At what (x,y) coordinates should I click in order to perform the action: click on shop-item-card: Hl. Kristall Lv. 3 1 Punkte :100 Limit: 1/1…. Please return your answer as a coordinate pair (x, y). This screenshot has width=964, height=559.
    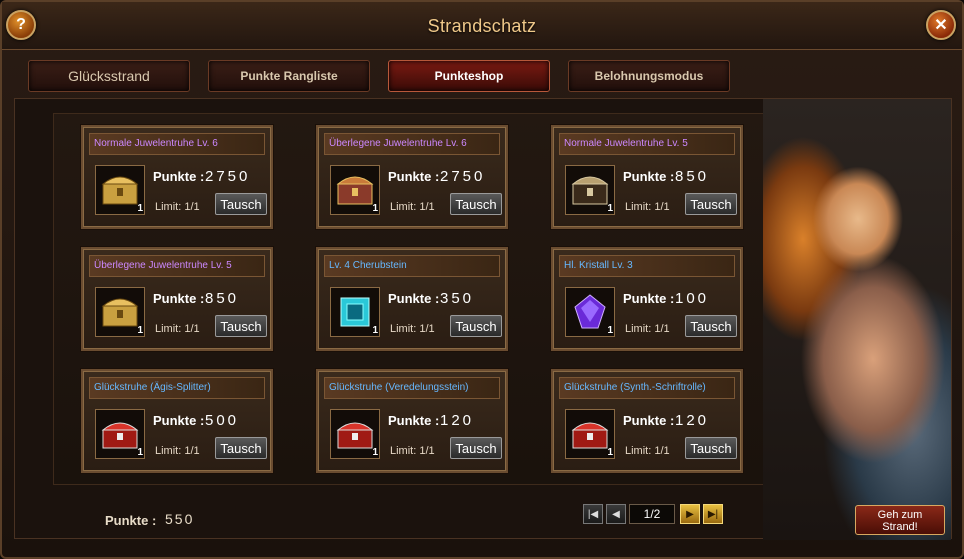
    Looking at the image, I should click on (647, 299).